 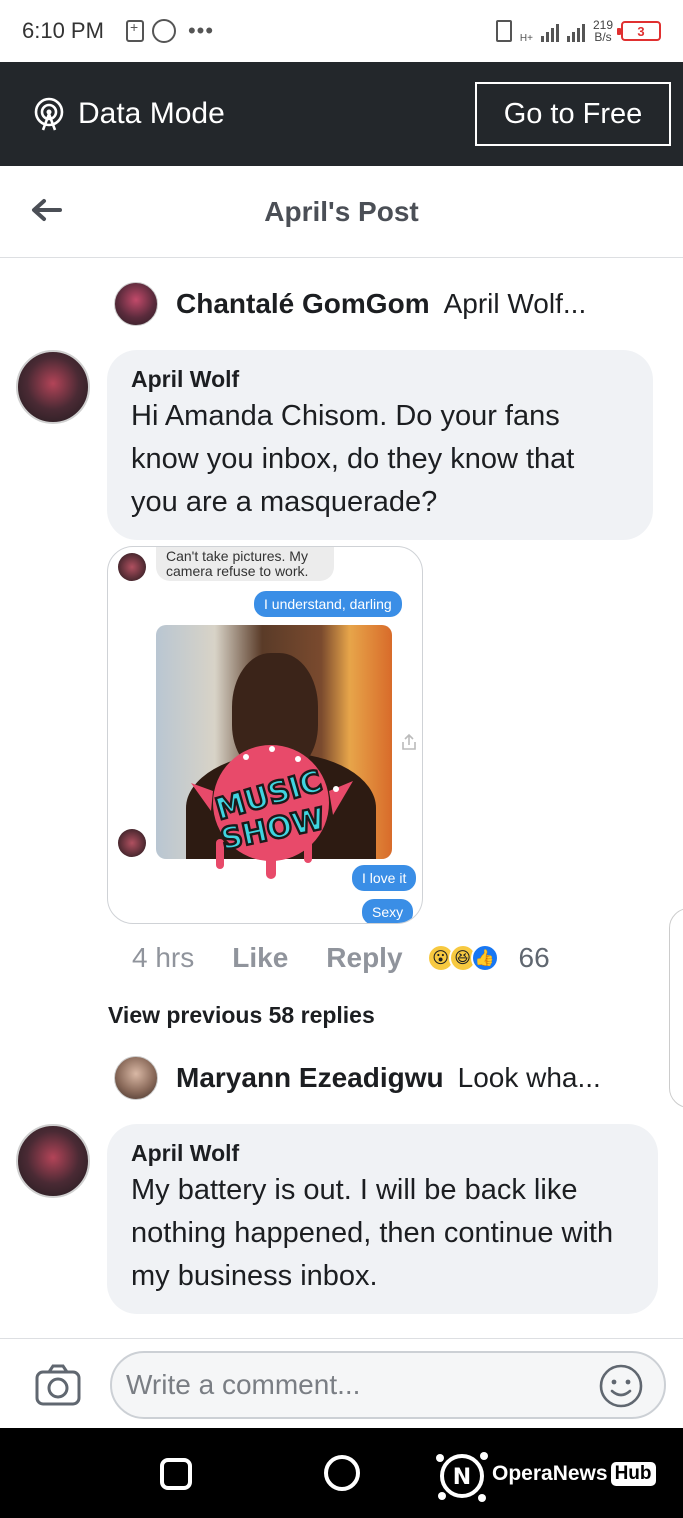 What do you see at coordinates (573, 114) in the screenshot?
I see `go-to-free-button: Go to Free` at bounding box center [573, 114].